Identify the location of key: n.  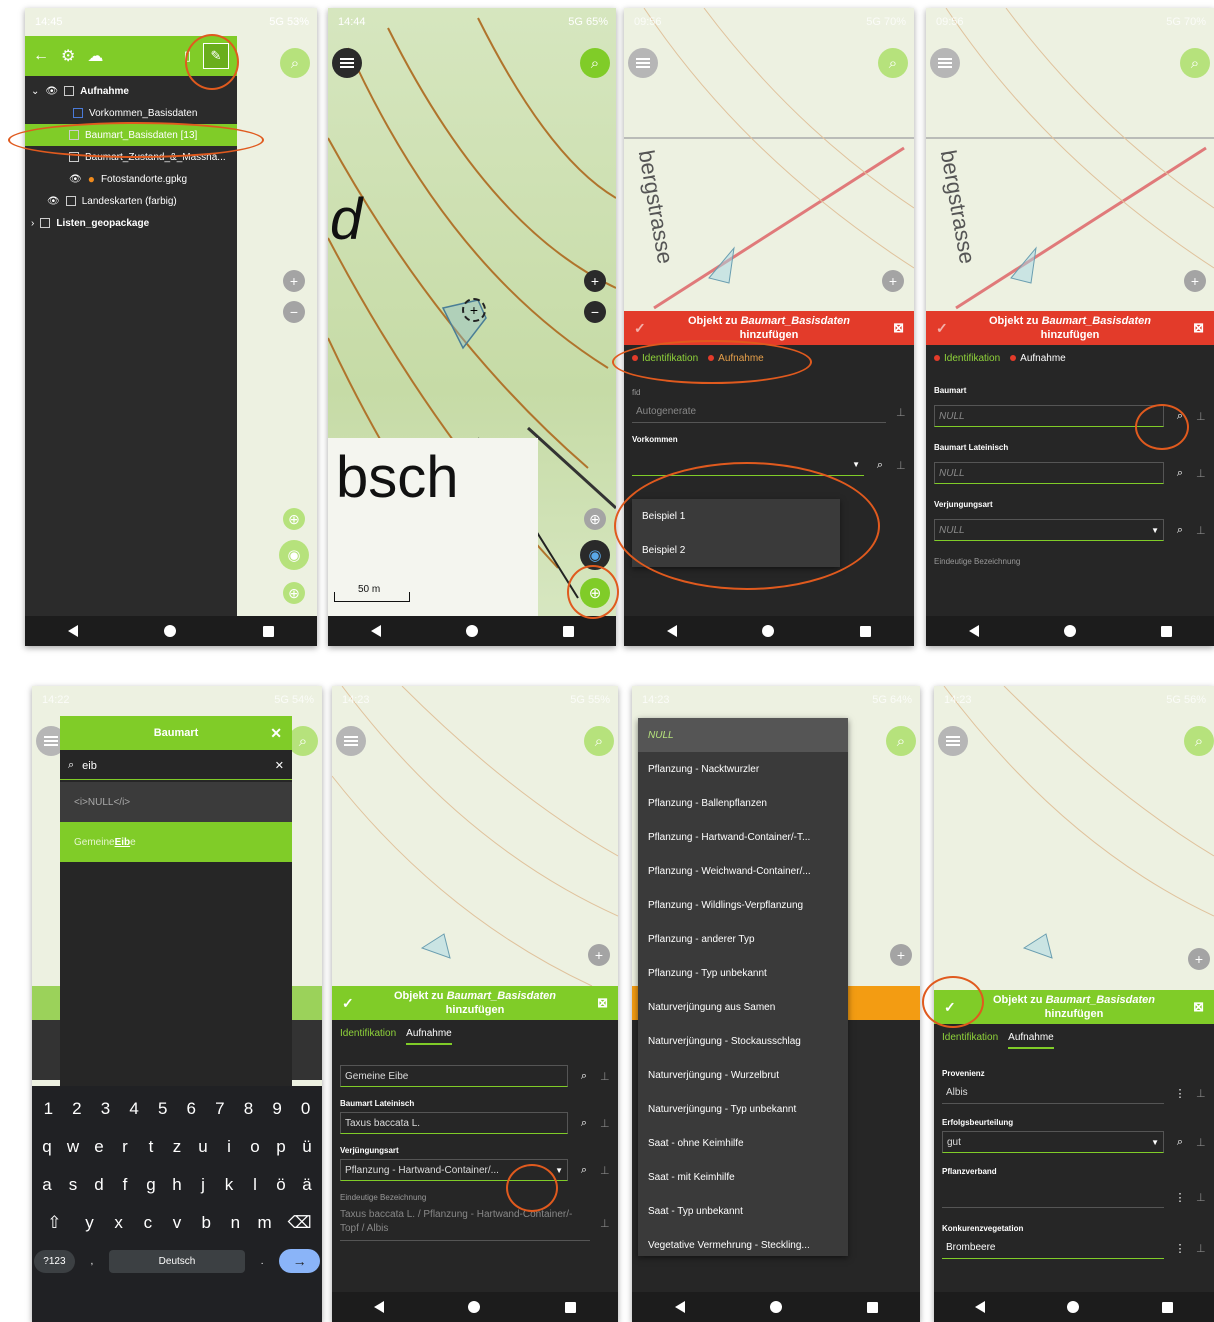
(235, 1223).